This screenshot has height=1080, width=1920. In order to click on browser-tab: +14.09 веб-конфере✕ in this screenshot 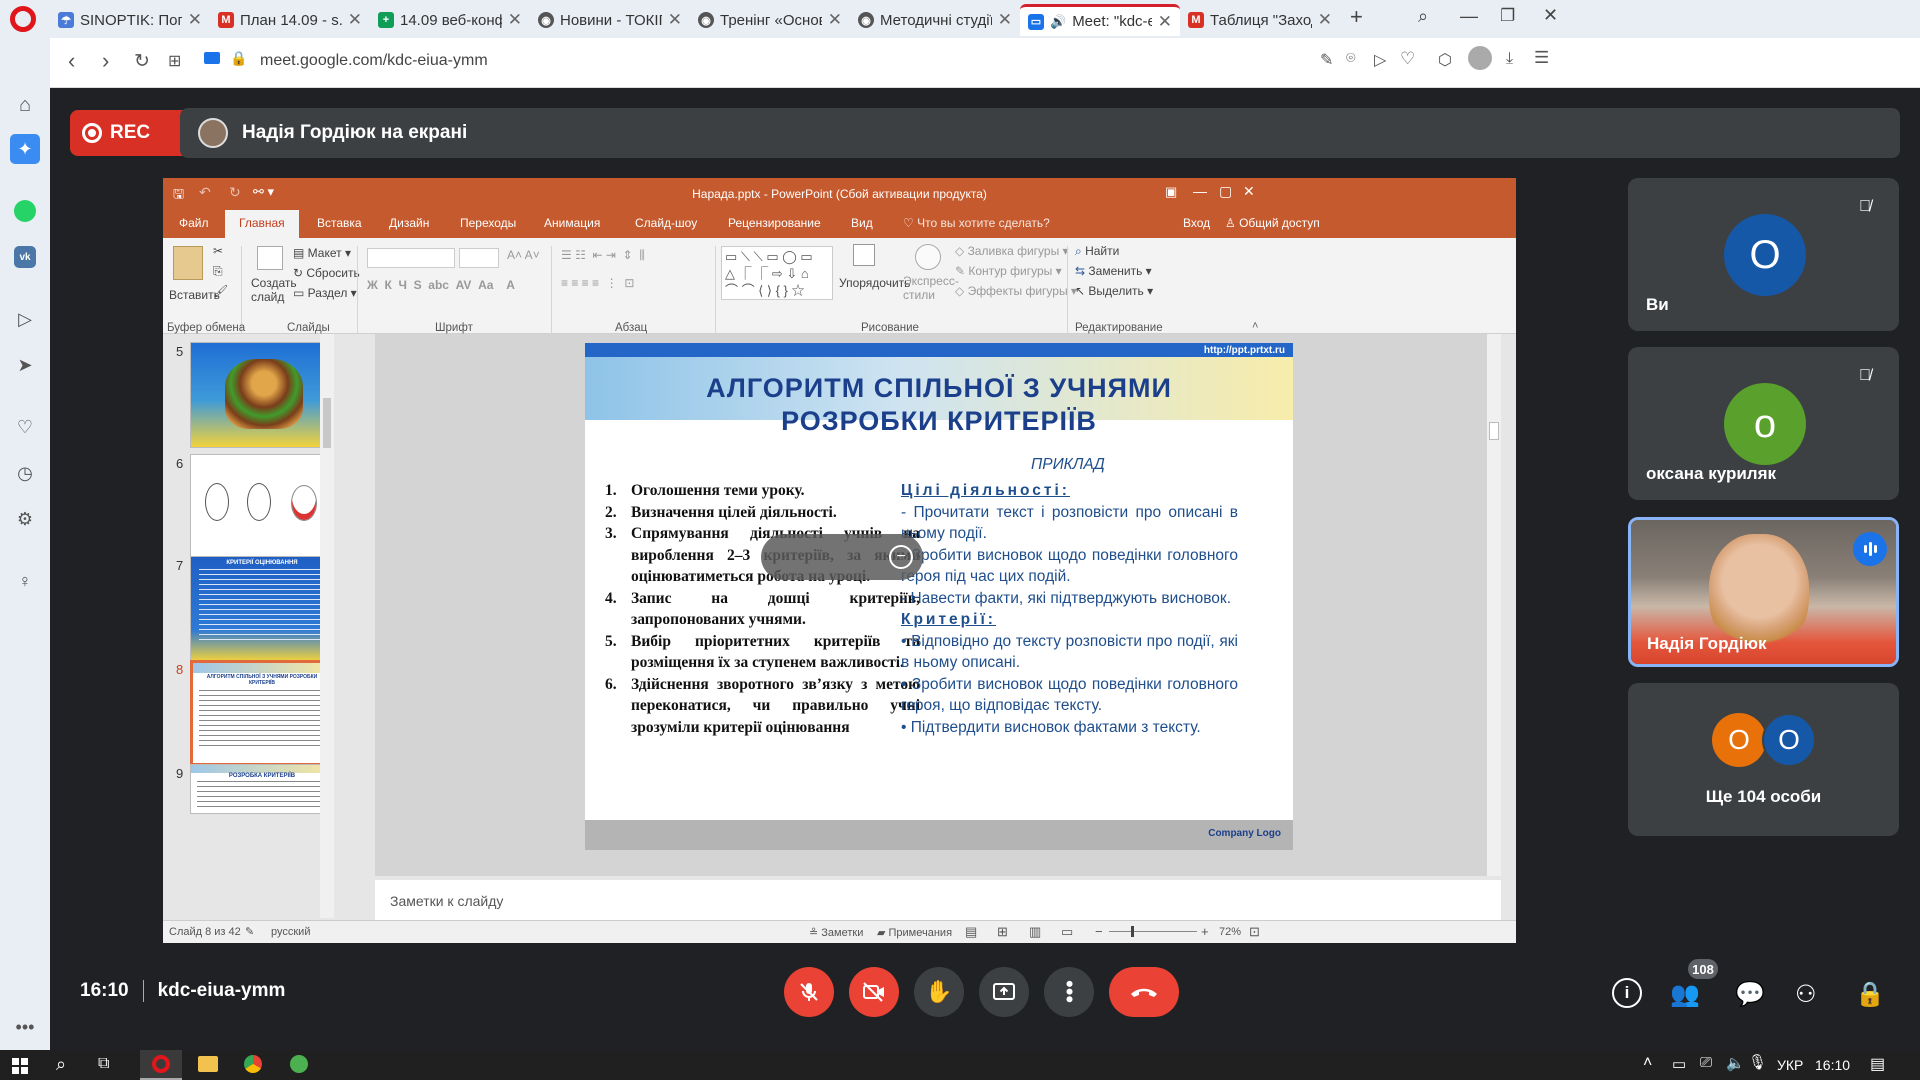, I will do `click(450, 20)`.